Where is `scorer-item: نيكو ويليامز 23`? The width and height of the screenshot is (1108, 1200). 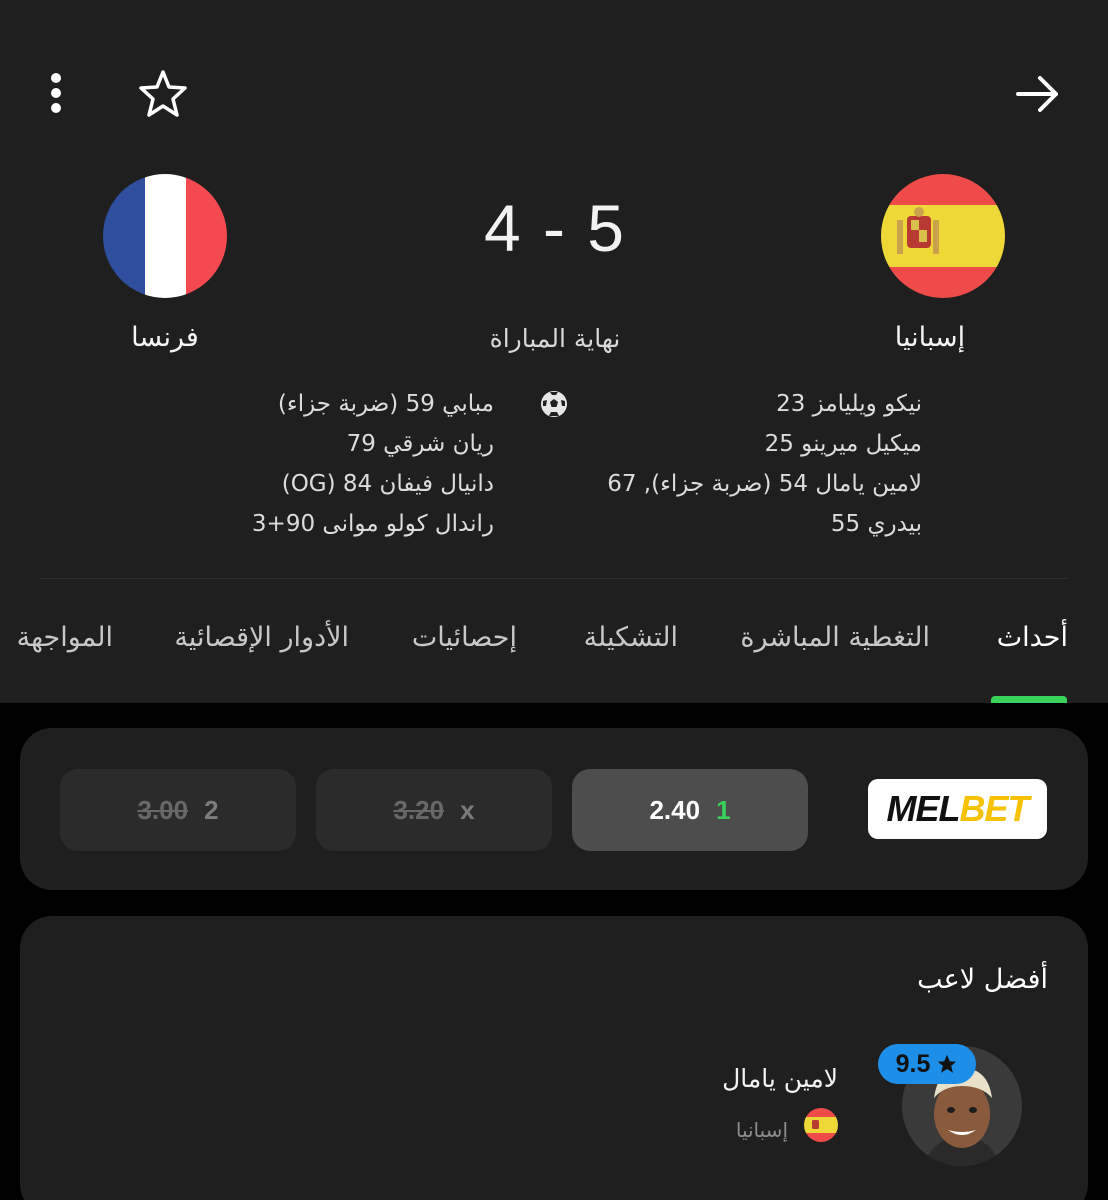
scorer-item: نيكو ويليامز 23 is located at coordinates (849, 404).